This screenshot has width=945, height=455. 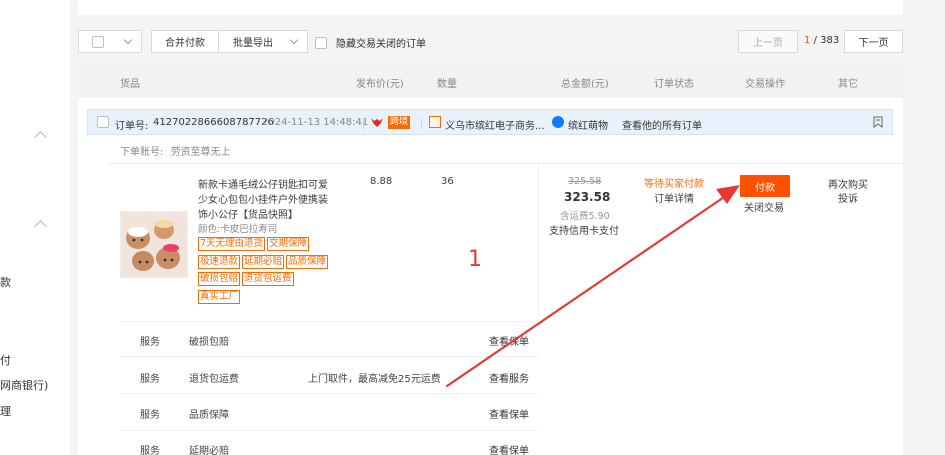 I want to click on service-tags-row: 7天无理由退货 交期保障, so click(x=254, y=244).